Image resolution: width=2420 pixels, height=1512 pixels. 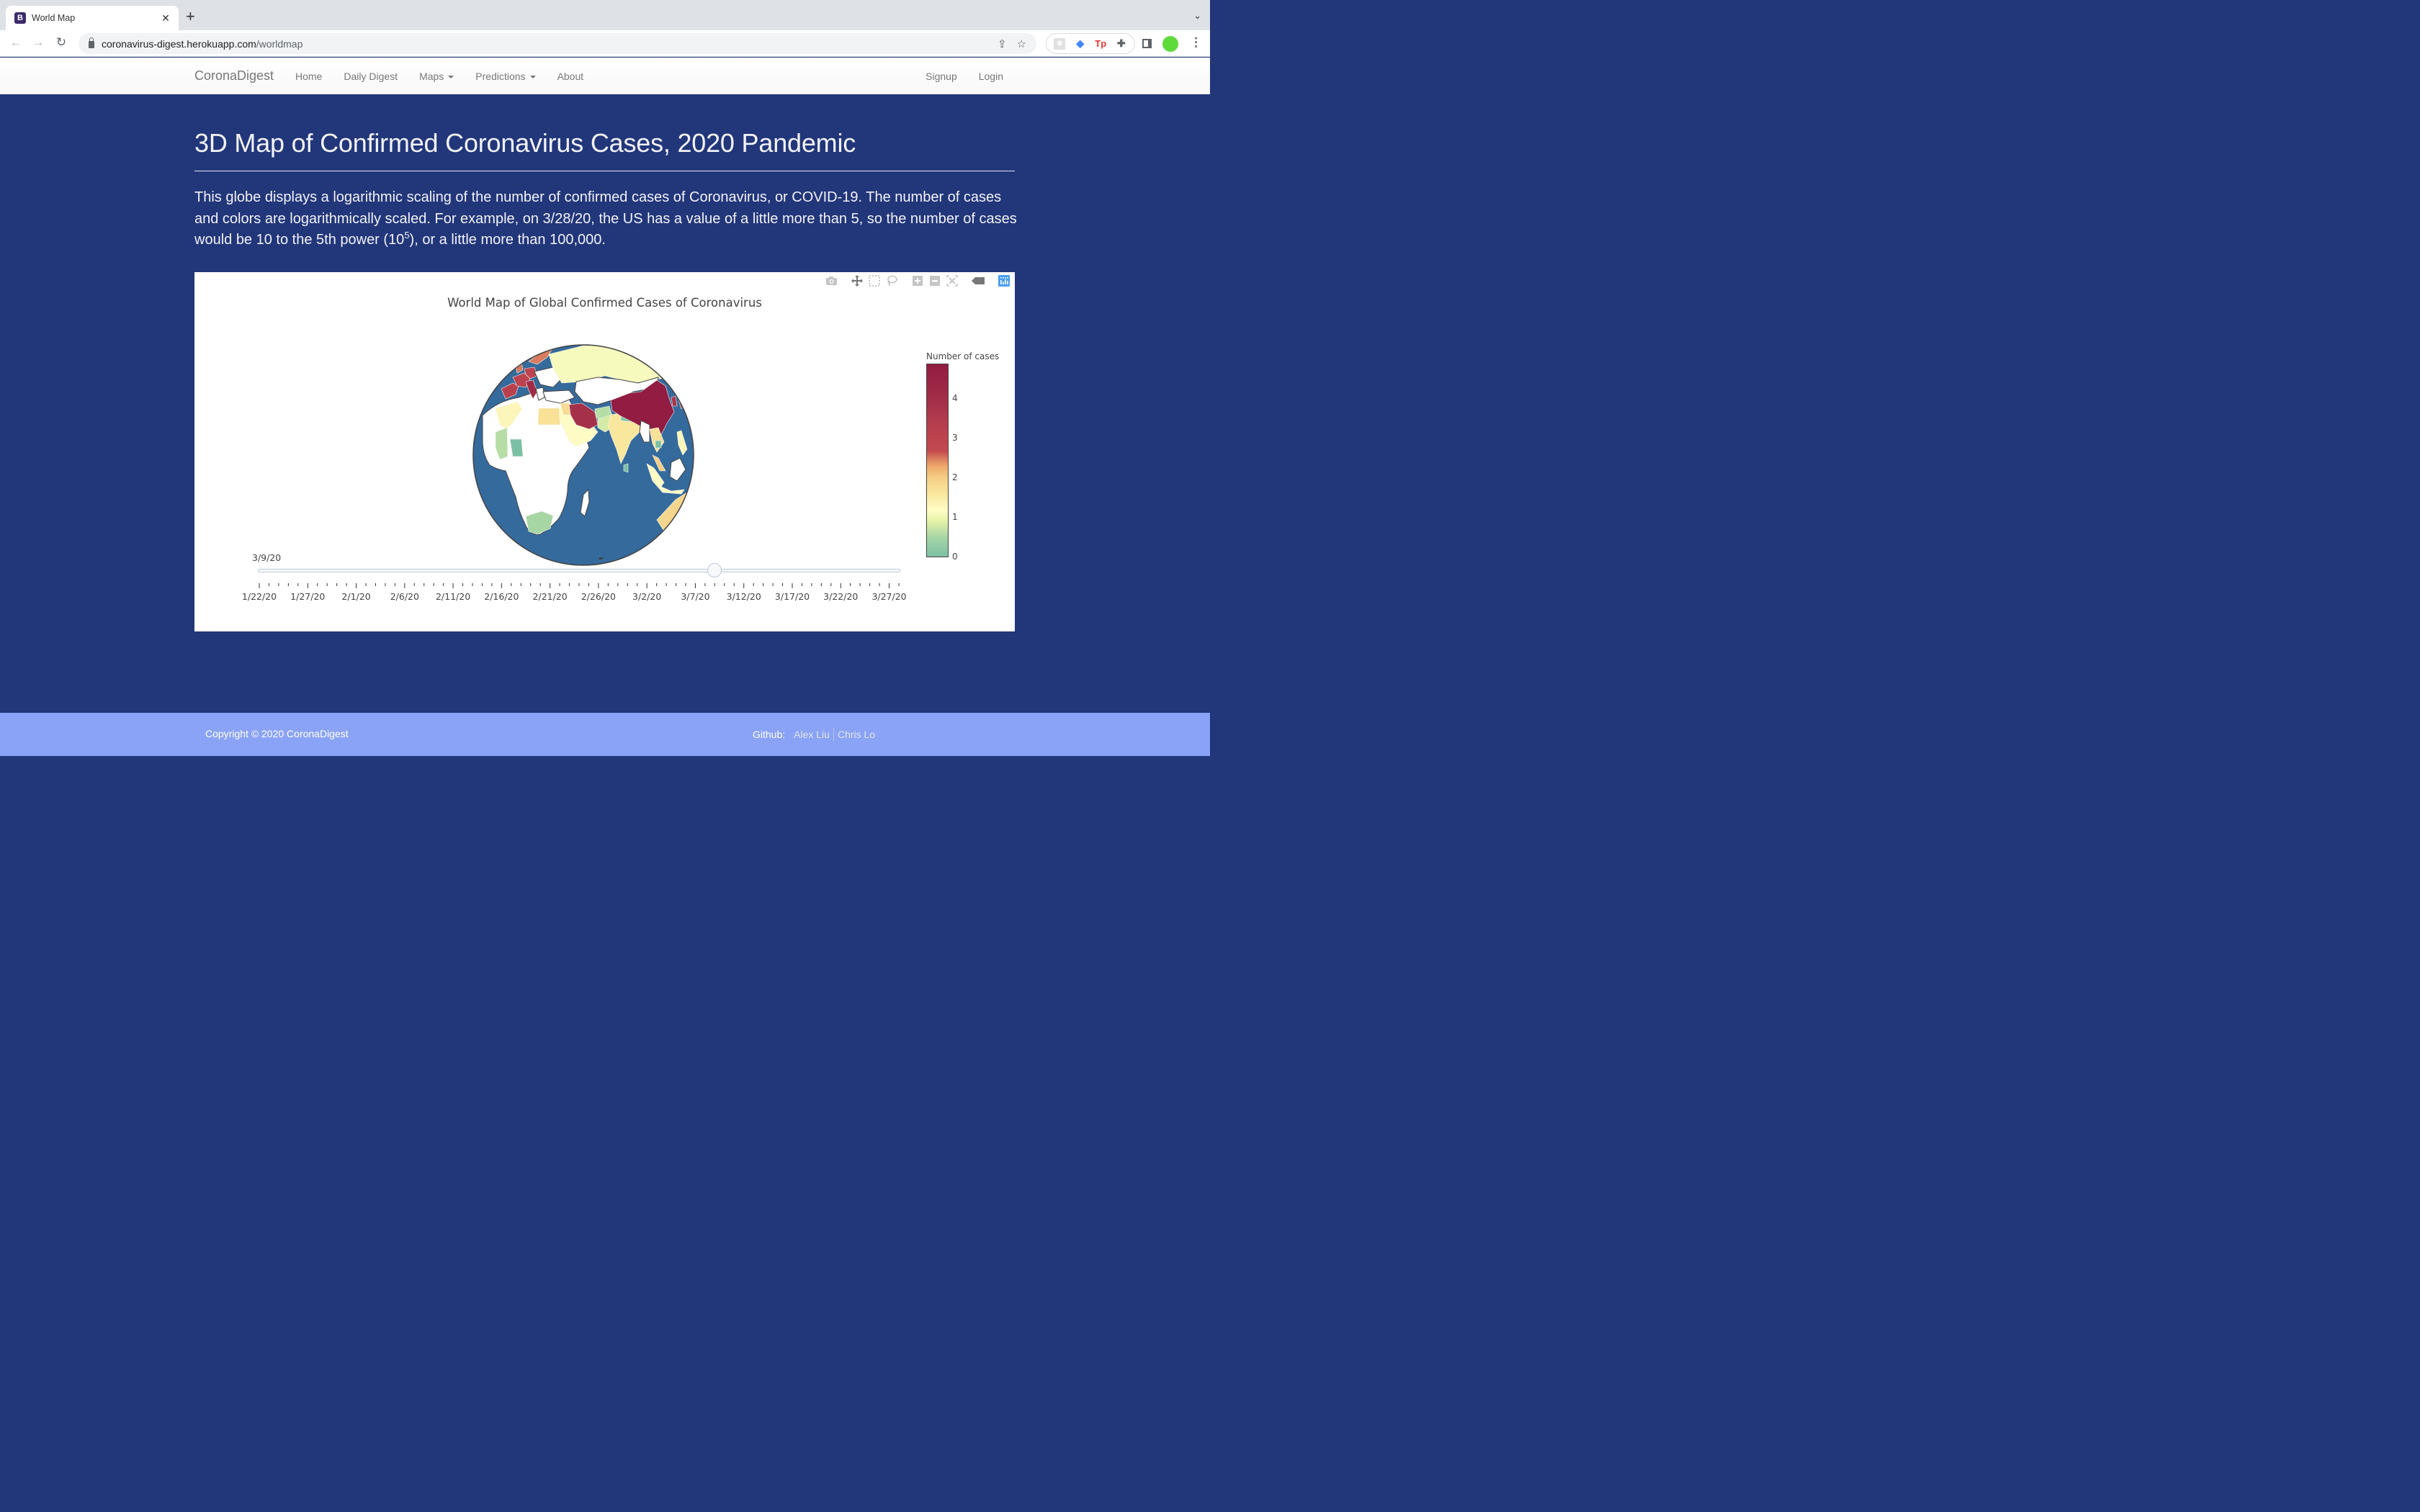 What do you see at coordinates (874, 281) in the screenshot?
I see `box-select-icon` at bounding box center [874, 281].